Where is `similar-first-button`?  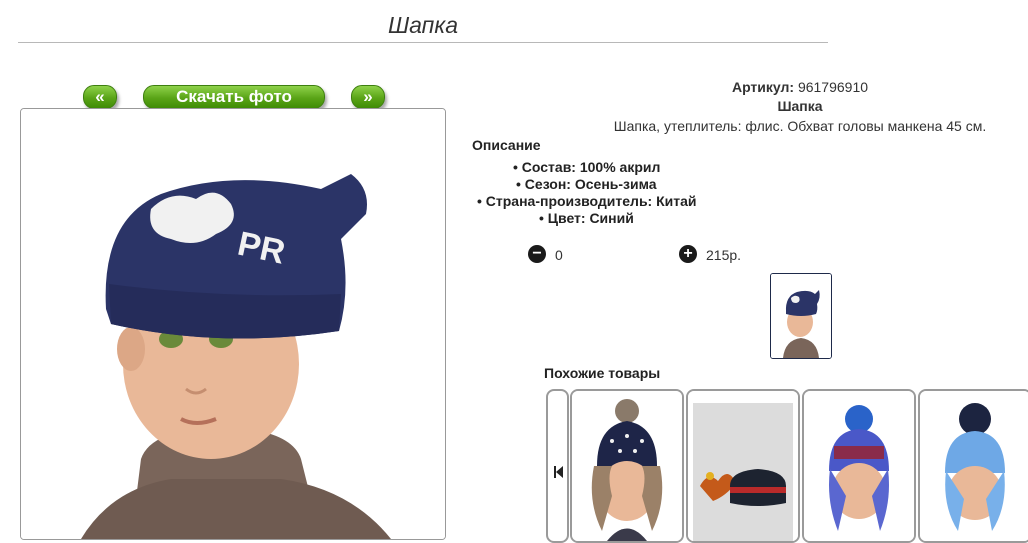
similar-first-button is located at coordinates (557, 466).